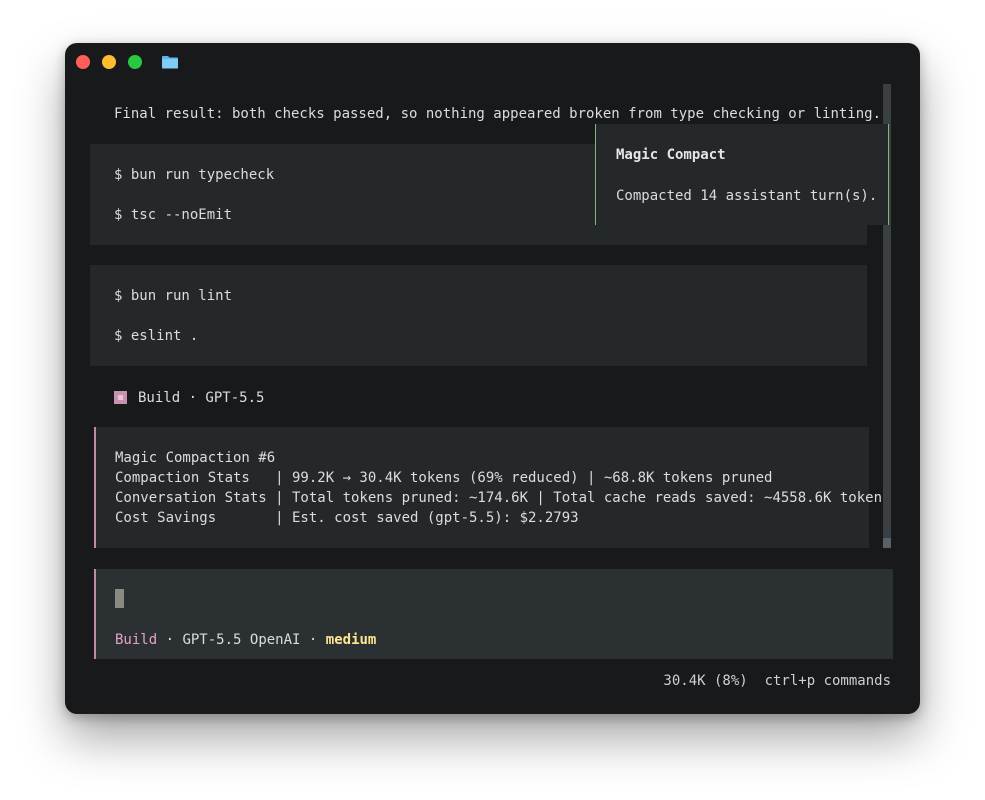  I want to click on provider-label: OpenAI, so click(271, 640).